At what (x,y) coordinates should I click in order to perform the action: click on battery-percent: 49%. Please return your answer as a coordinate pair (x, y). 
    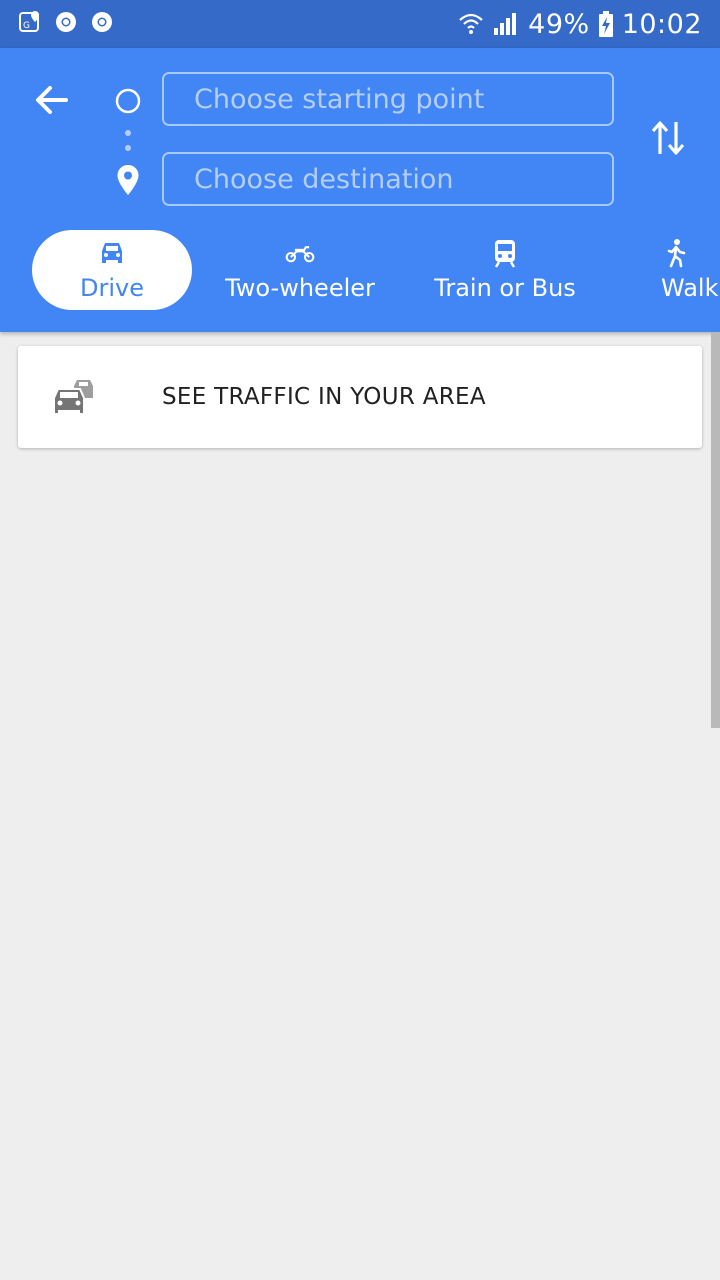
    Looking at the image, I should click on (559, 24).